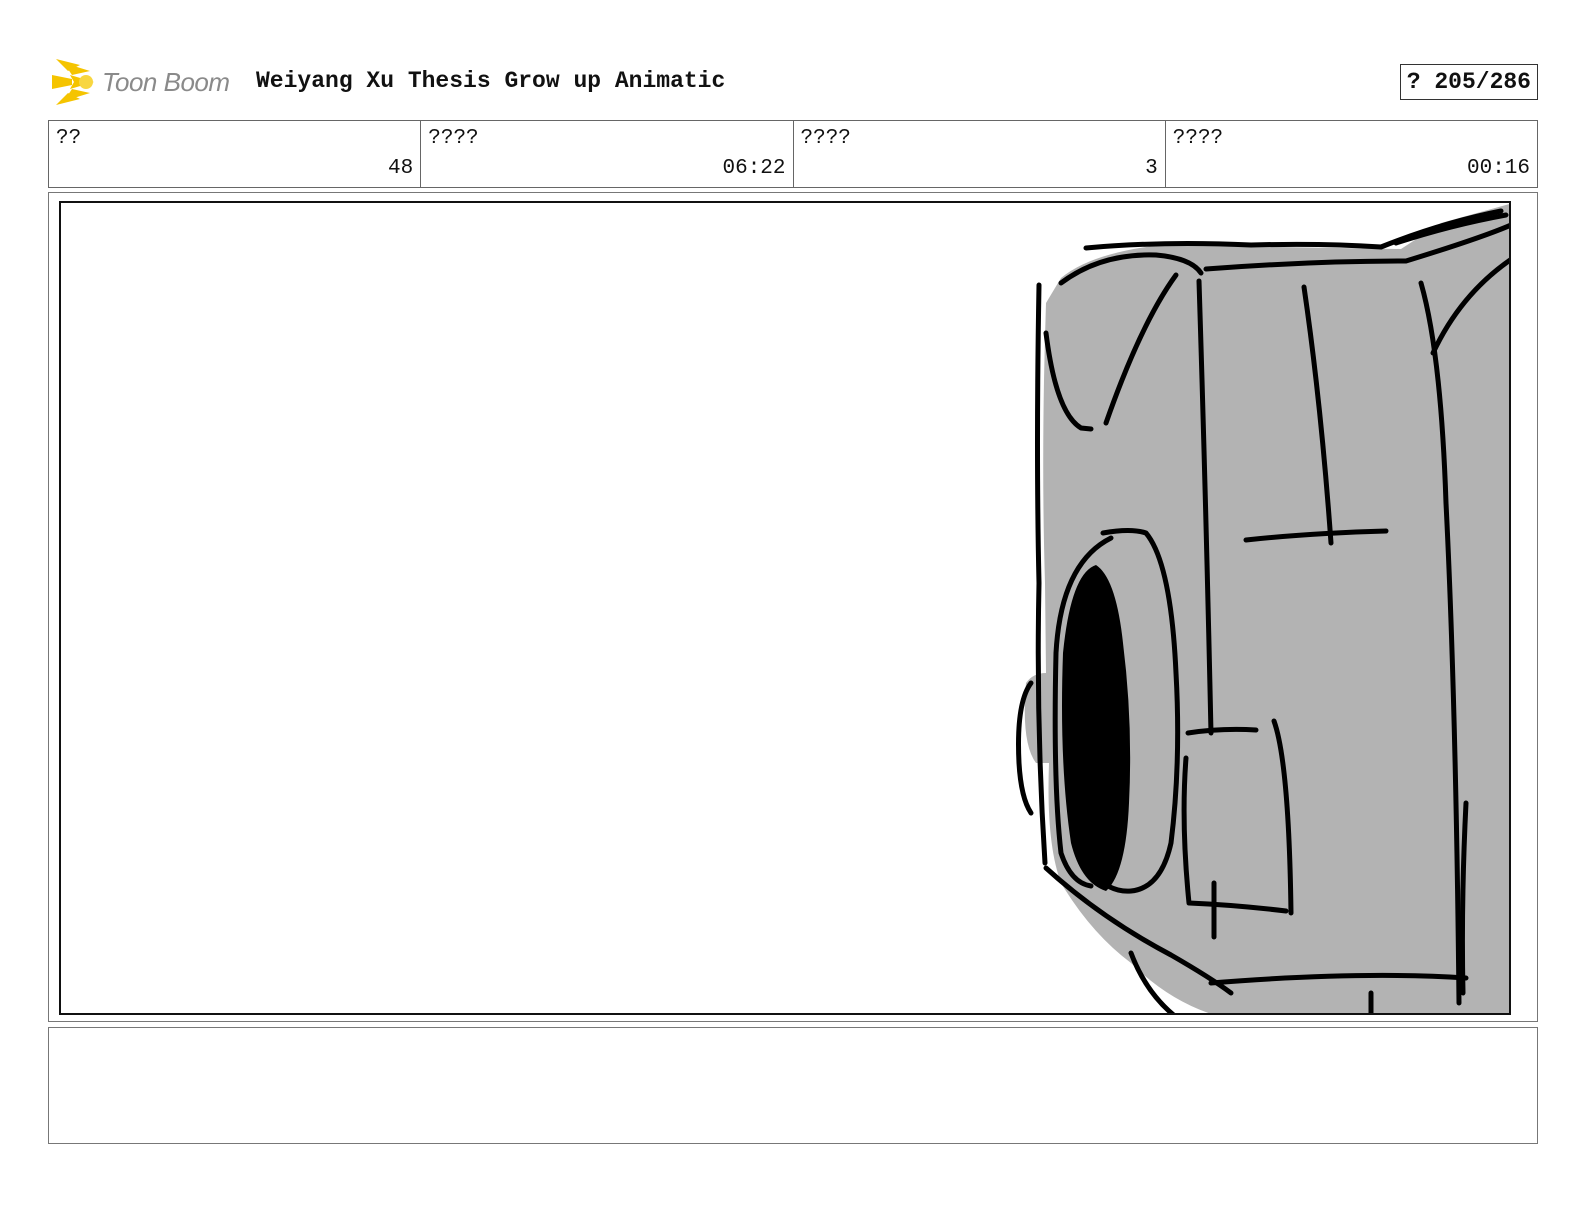  I want to click on info-cell-panel: ?? 48, so click(235, 154).